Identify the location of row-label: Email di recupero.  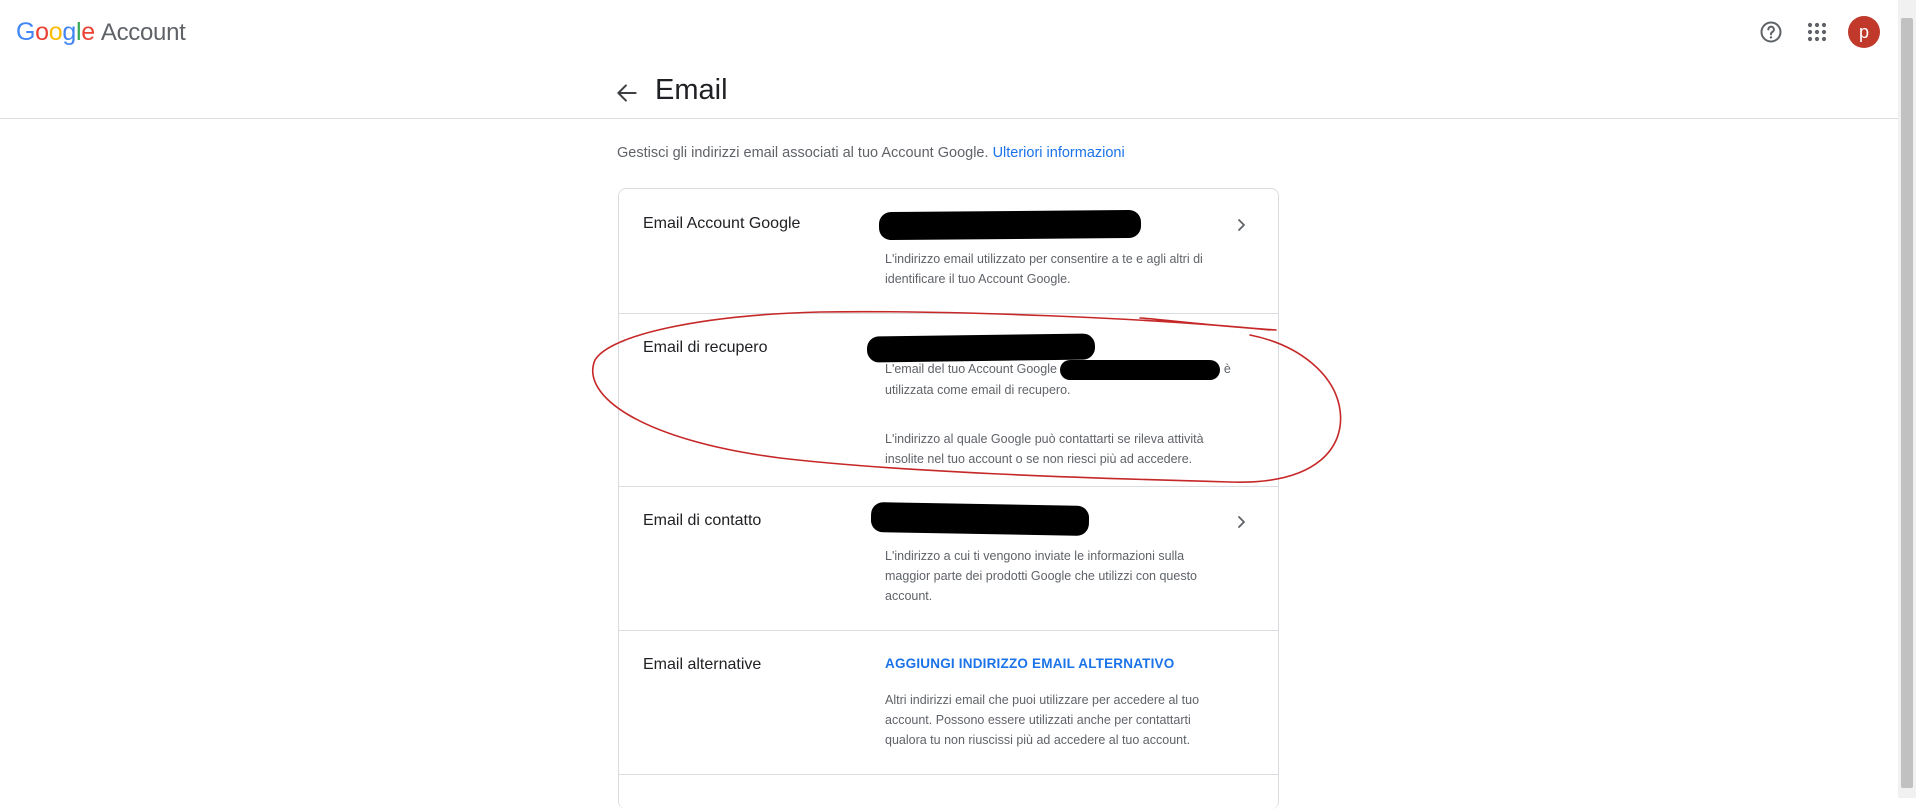
(705, 347).